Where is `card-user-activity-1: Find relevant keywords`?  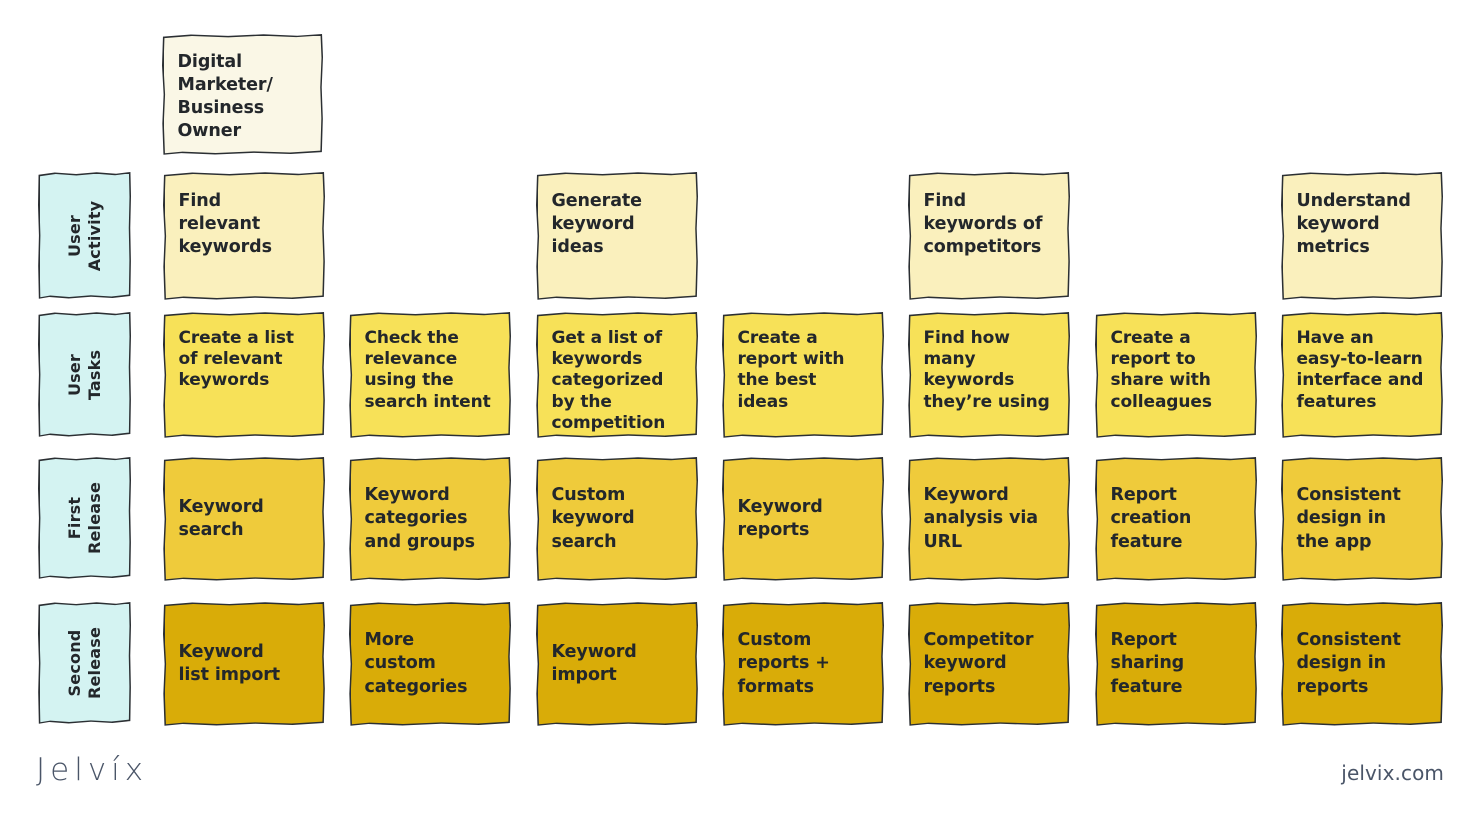 card-user-activity-1: Find relevant keywords is located at coordinates (244, 236).